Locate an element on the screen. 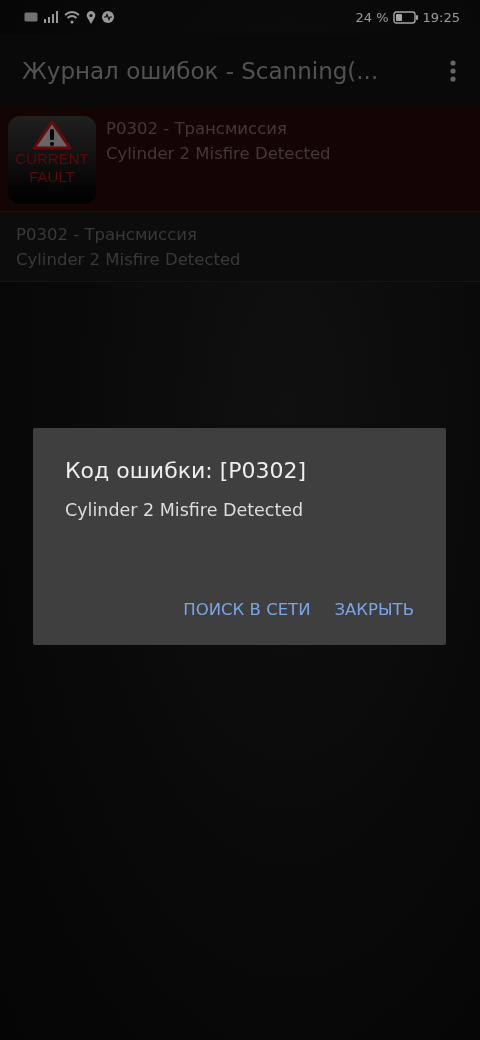 This screenshot has height=1040, width=480. dialog-button: ЗАКРЫТЬ is located at coordinates (374, 609).